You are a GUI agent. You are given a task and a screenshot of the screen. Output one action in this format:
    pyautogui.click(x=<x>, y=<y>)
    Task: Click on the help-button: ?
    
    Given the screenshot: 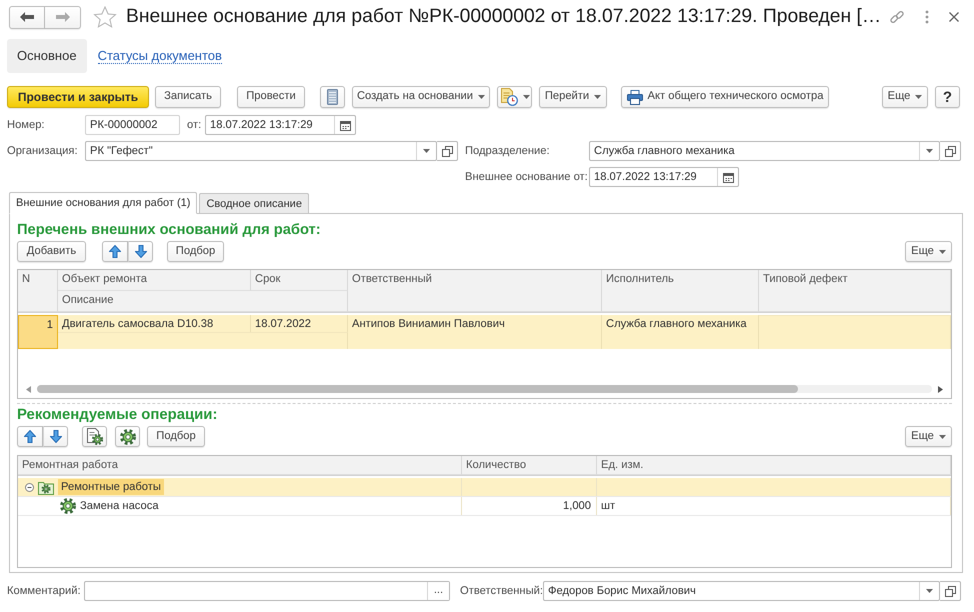 What is the action you would take?
    pyautogui.click(x=947, y=97)
    